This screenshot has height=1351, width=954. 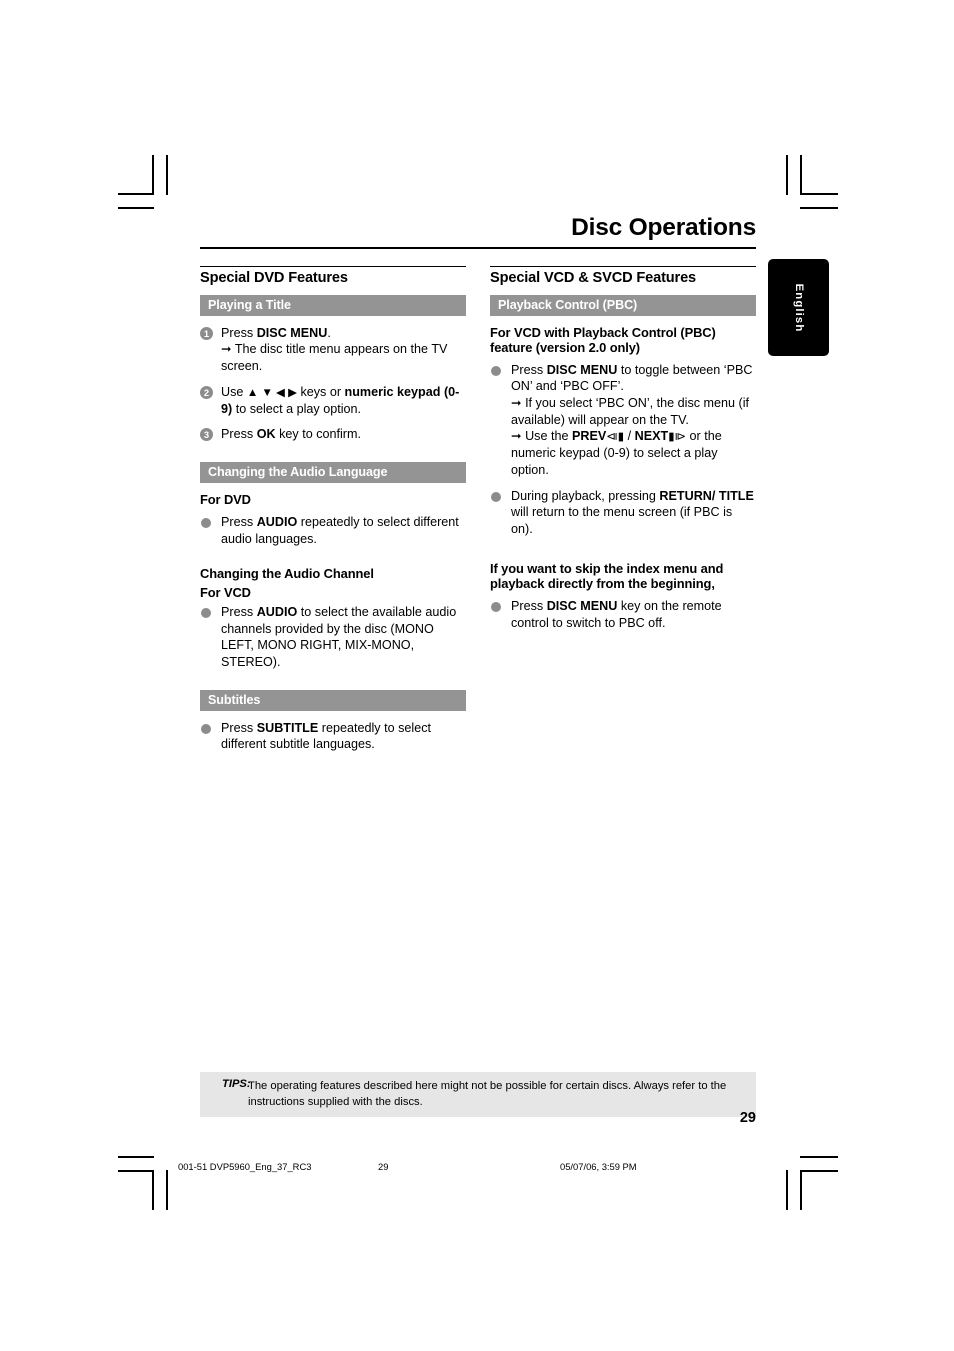 What do you see at coordinates (239, 332) in the screenshot?
I see `step-1-pre: Press` at bounding box center [239, 332].